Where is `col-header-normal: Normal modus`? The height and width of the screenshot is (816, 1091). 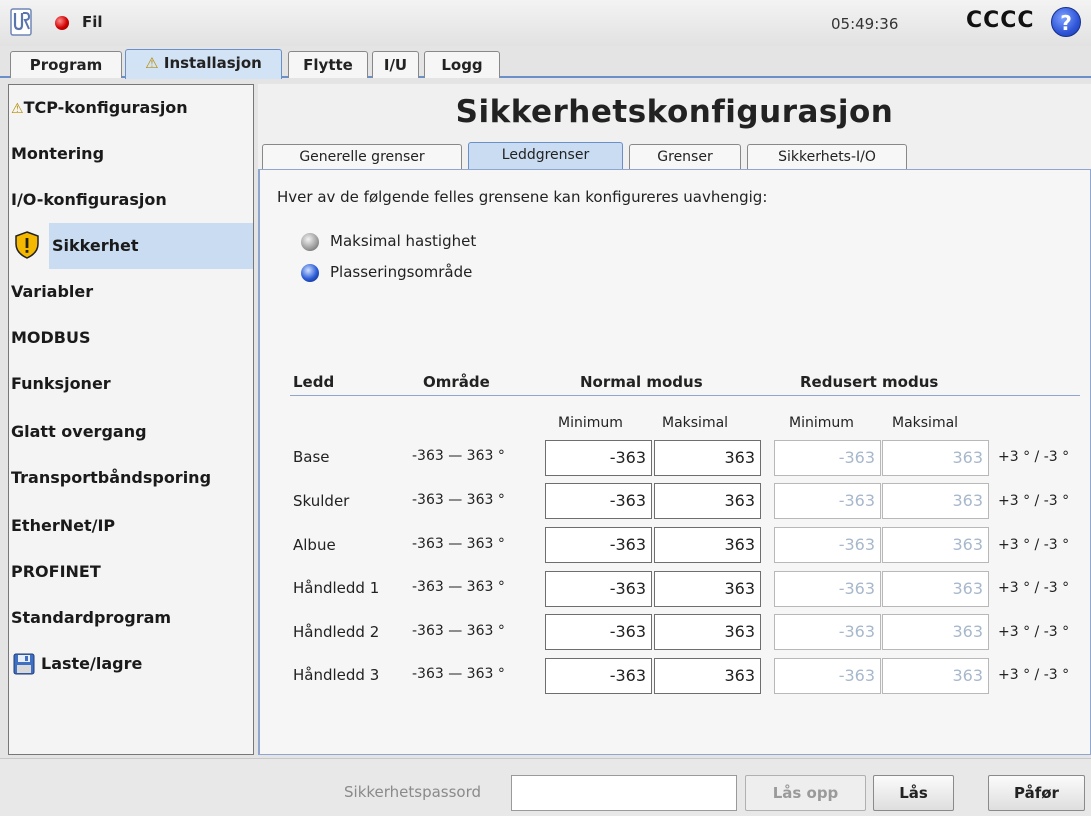
col-header-normal: Normal modus is located at coordinates (641, 382).